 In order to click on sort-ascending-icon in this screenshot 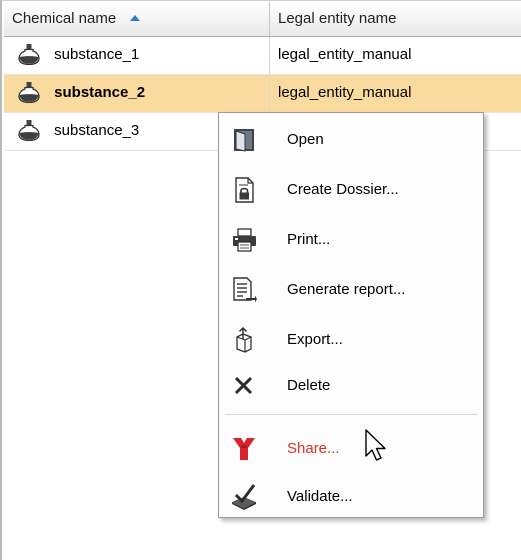, I will do `click(135, 17)`.